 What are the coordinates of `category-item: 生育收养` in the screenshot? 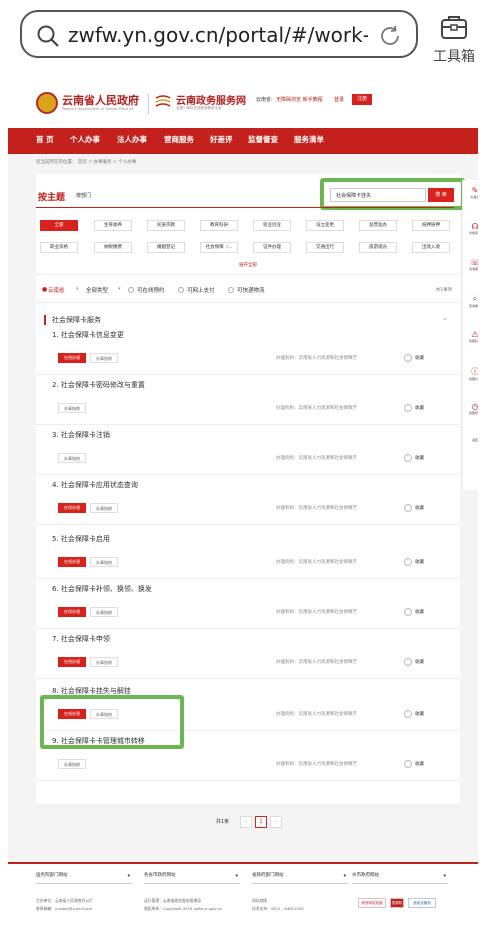 It's located at (113, 225).